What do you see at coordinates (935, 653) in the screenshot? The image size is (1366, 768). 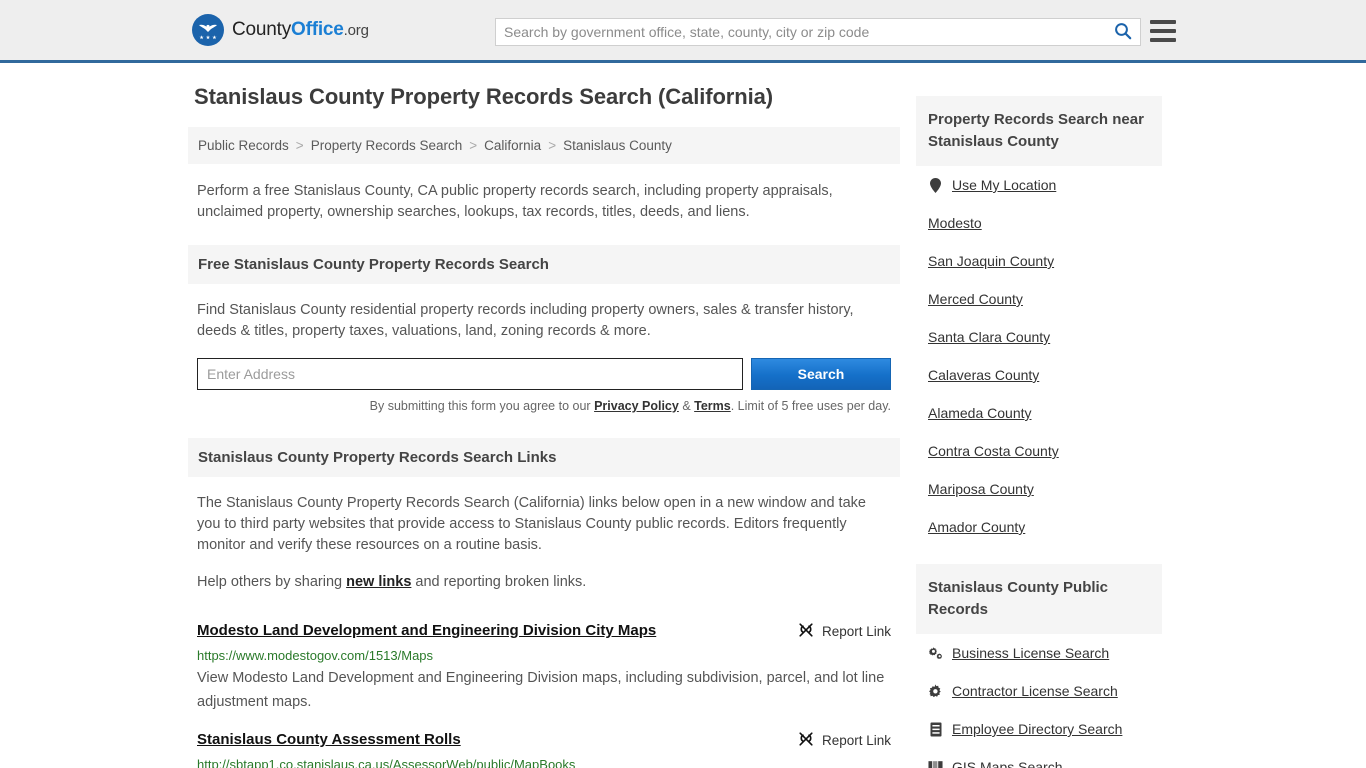 I see `cogs-icon` at bounding box center [935, 653].